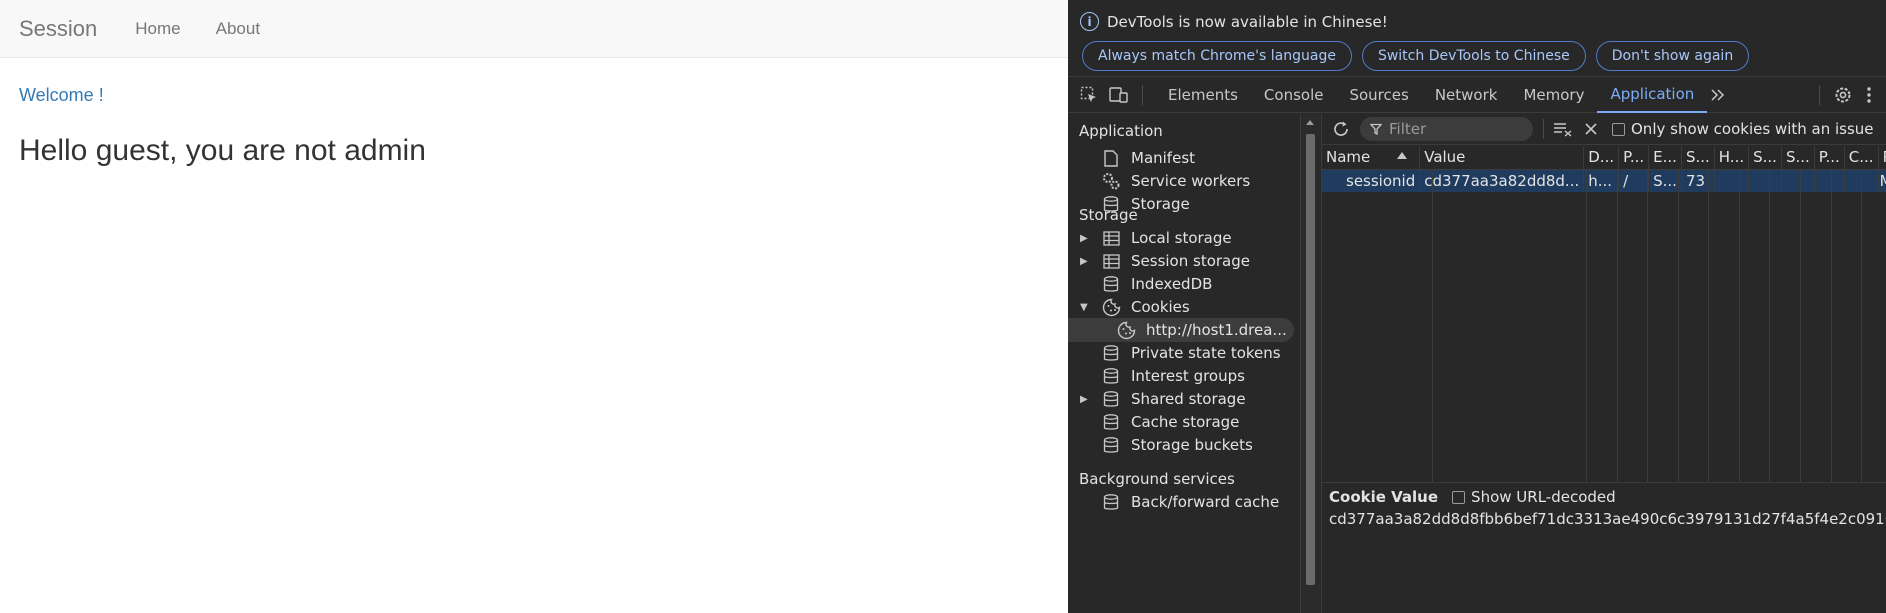 The width and height of the screenshot is (1886, 613). Describe the element at coordinates (1446, 129) in the screenshot. I see `filter-input: Filter` at that location.